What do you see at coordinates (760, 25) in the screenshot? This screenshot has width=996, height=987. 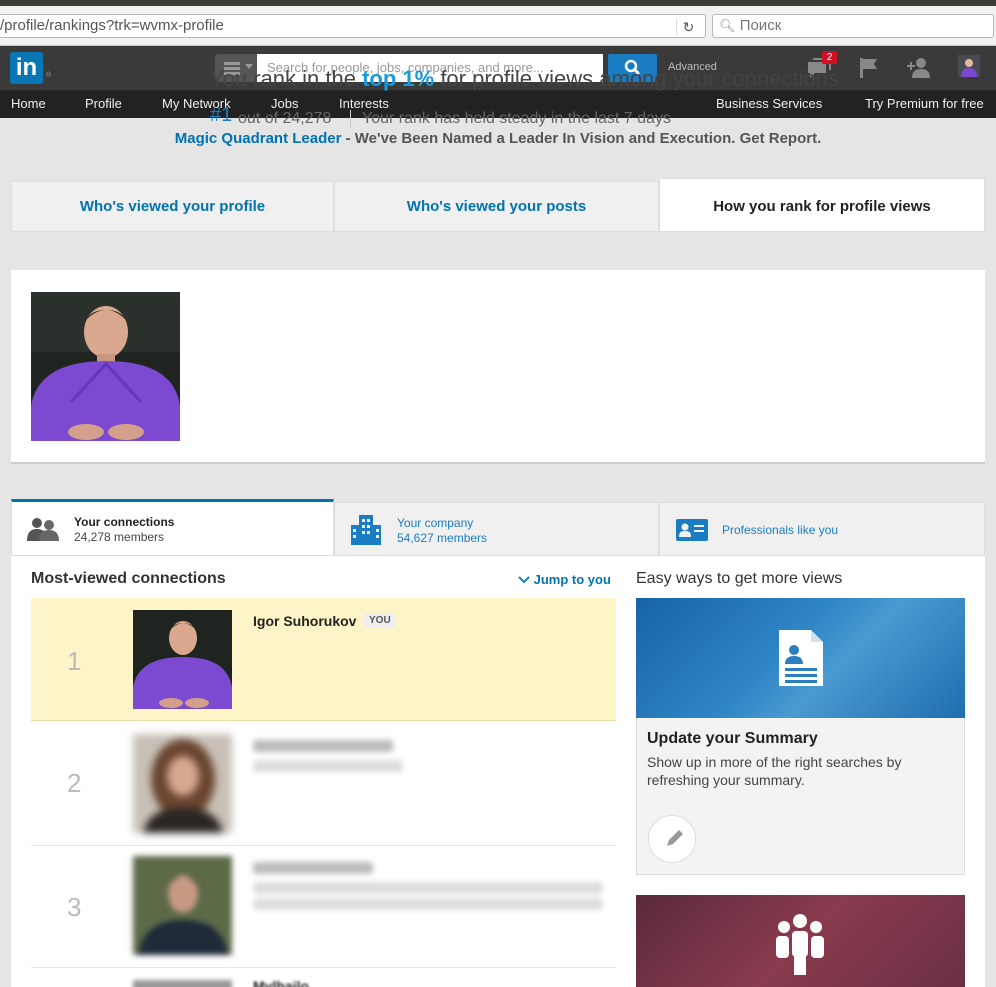 I see `browser-search-placeholder: Поиск` at bounding box center [760, 25].